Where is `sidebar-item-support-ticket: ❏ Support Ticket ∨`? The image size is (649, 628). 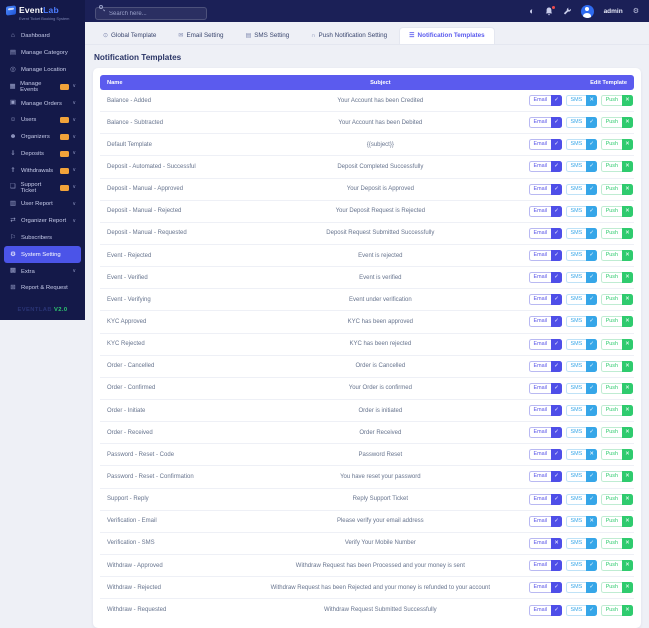 sidebar-item-support-ticket: ❏ Support Ticket ∨ is located at coordinates (42, 187).